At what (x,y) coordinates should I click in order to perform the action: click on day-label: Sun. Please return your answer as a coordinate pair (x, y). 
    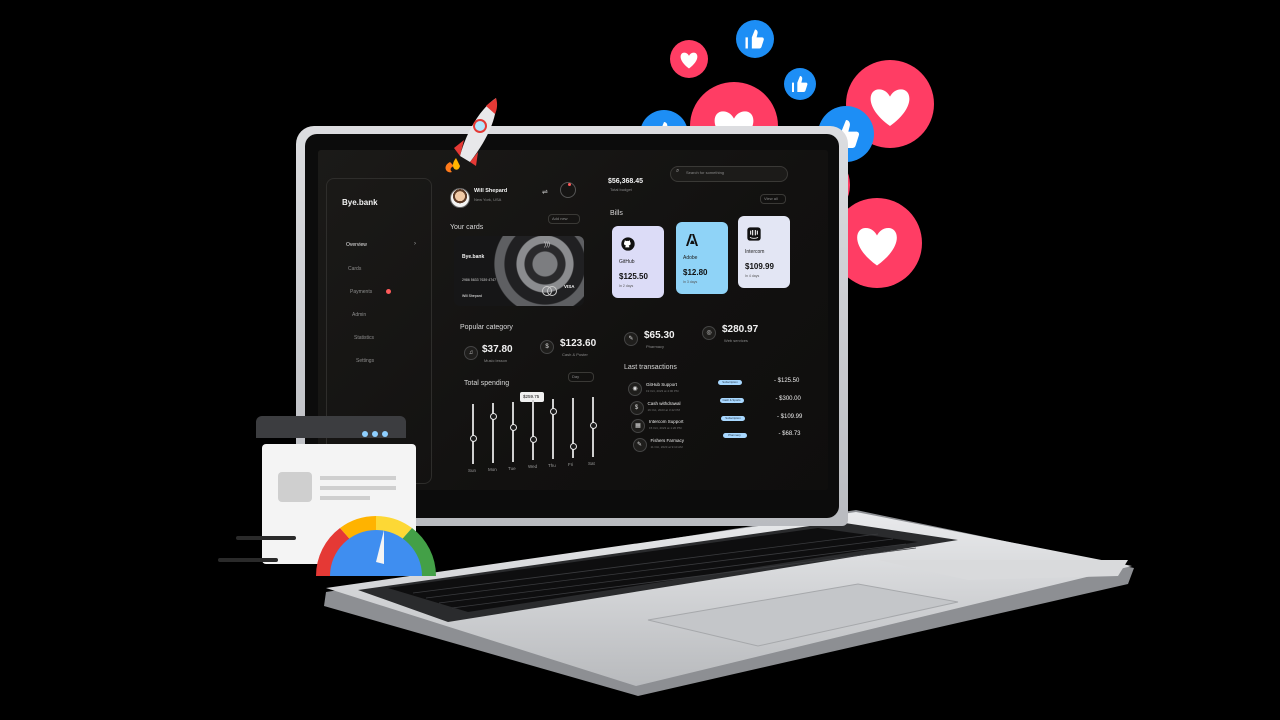
    Looking at the image, I should click on (472, 470).